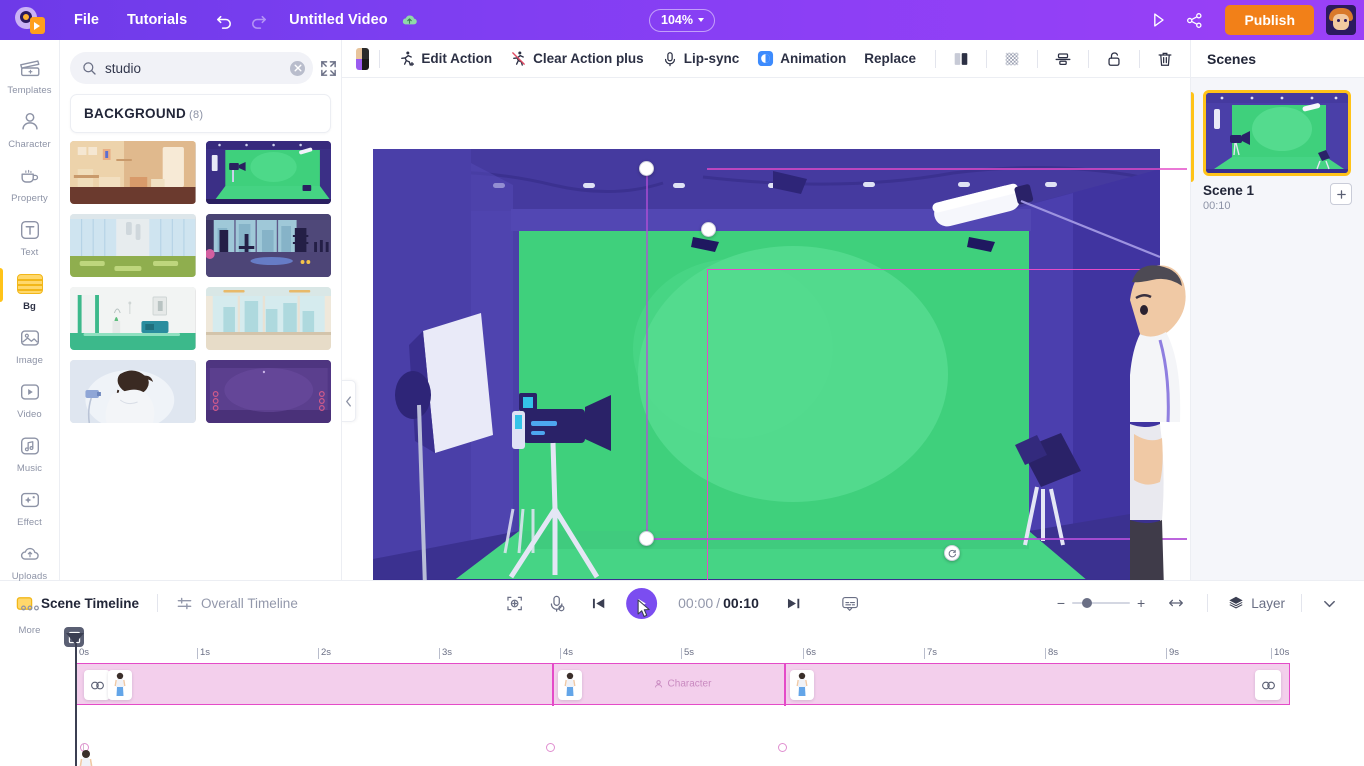  What do you see at coordinates (1194, 20) in the screenshot?
I see `share-icon` at bounding box center [1194, 20].